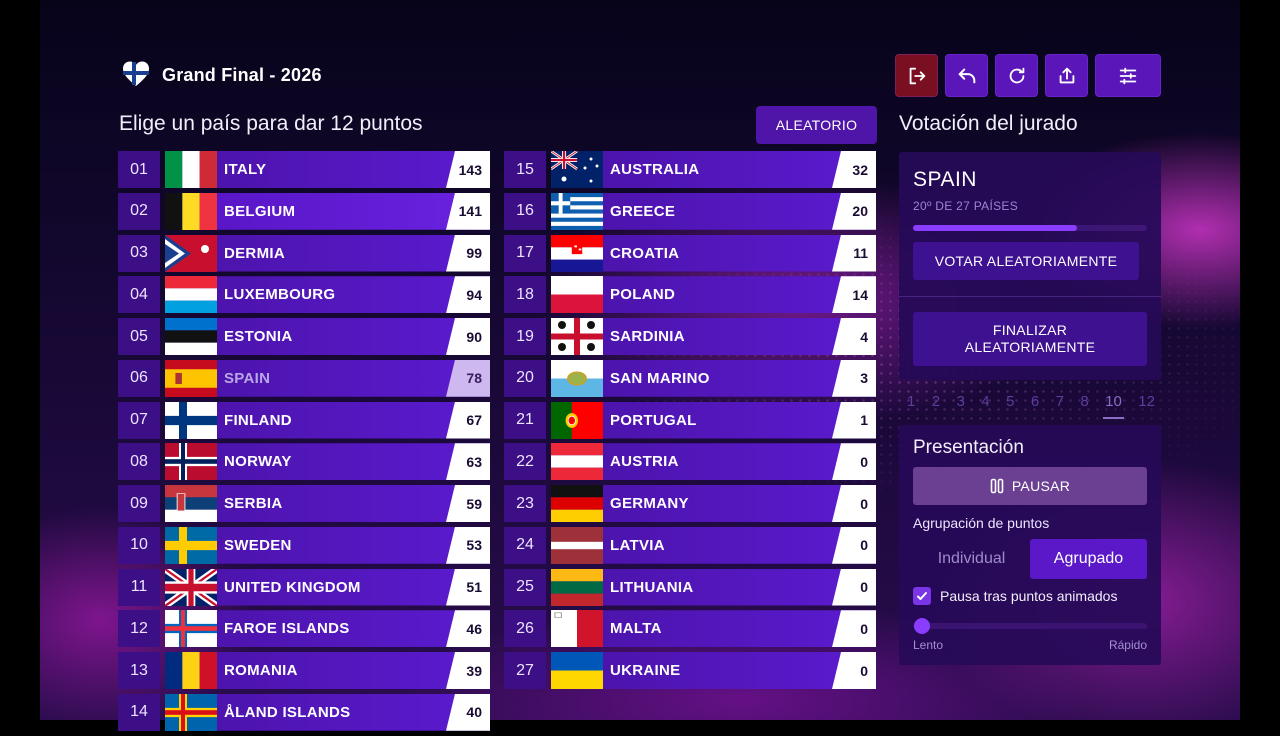 The height and width of the screenshot is (736, 1280). Describe the element at coordinates (1030, 296) in the screenshot. I see `divider` at that location.